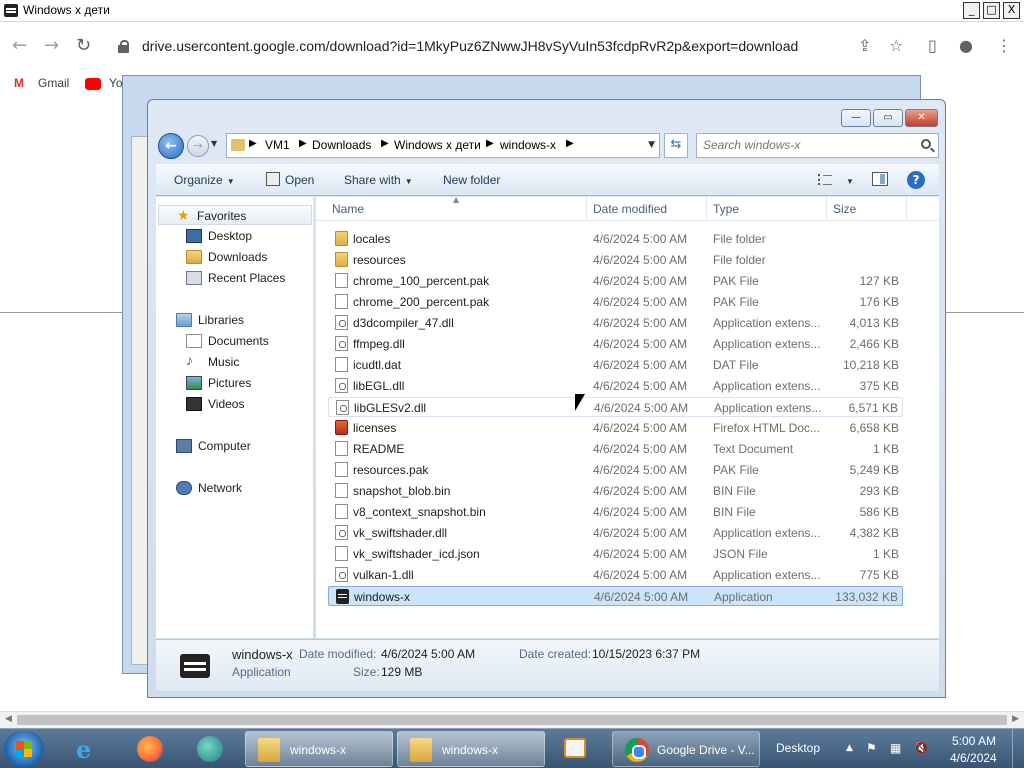 Image resolution: width=1024 pixels, height=768 pixels. Describe the element at coordinates (471, 180) in the screenshot. I see `new-folder-button: New folder` at that location.